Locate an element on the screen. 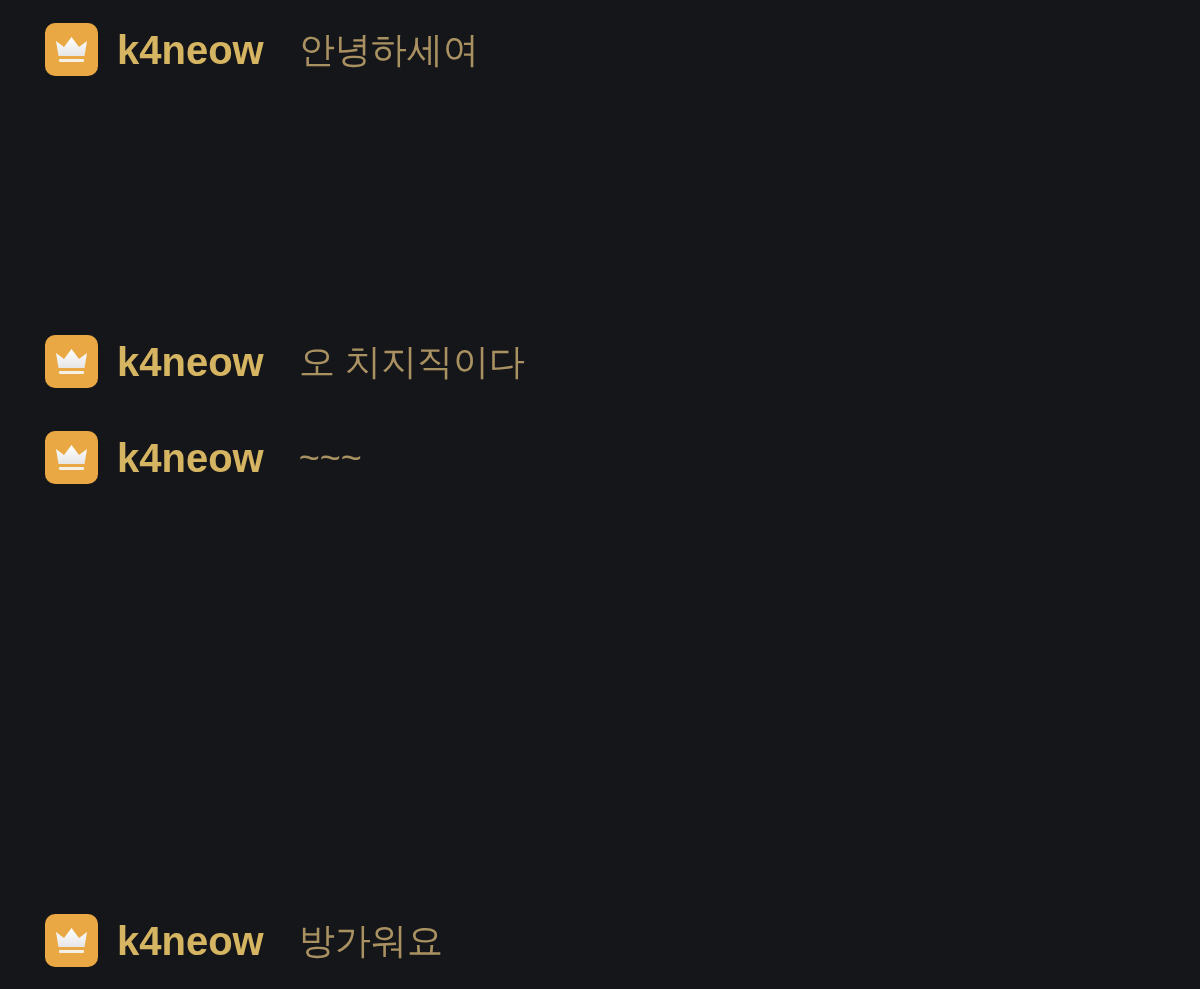 The height and width of the screenshot is (989, 1200). chat-message: 안녕하세여 is located at coordinates (388, 49).